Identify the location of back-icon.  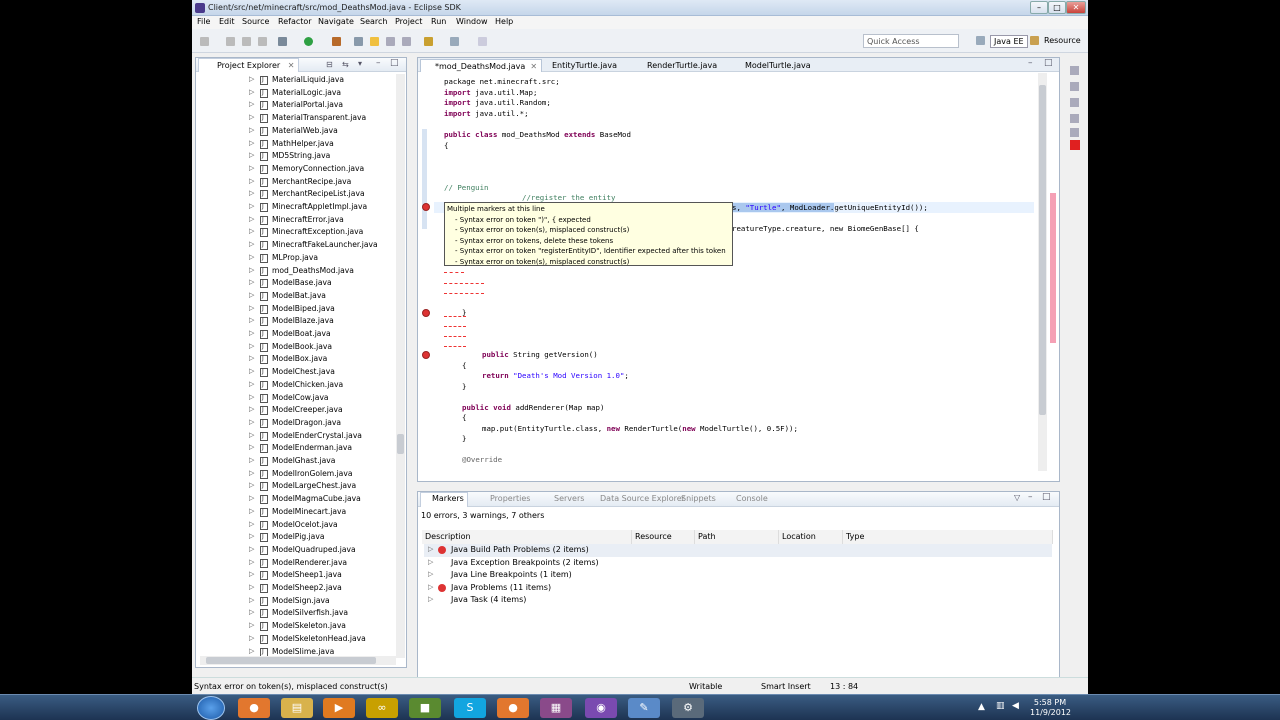
(454, 41).